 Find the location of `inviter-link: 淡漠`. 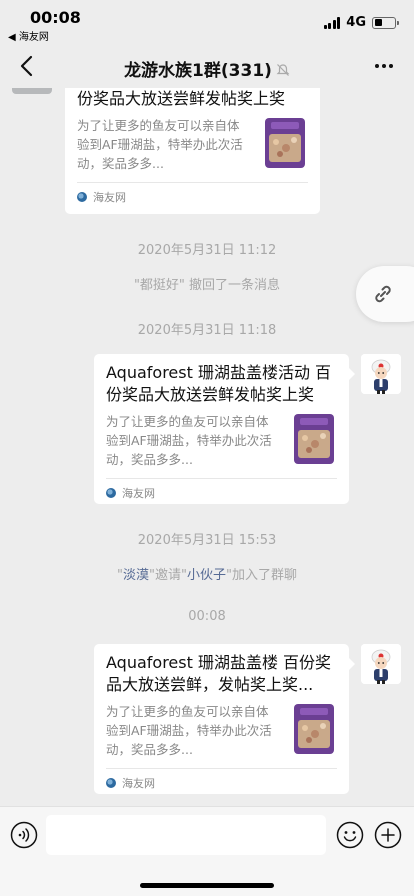

inviter-link: 淡漠 is located at coordinates (136, 575).